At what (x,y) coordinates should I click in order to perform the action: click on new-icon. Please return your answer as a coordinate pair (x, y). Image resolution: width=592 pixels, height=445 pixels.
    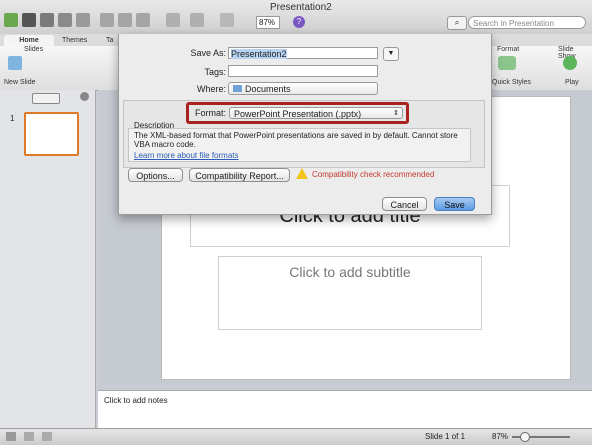
    Looking at the image, I should click on (11, 20).